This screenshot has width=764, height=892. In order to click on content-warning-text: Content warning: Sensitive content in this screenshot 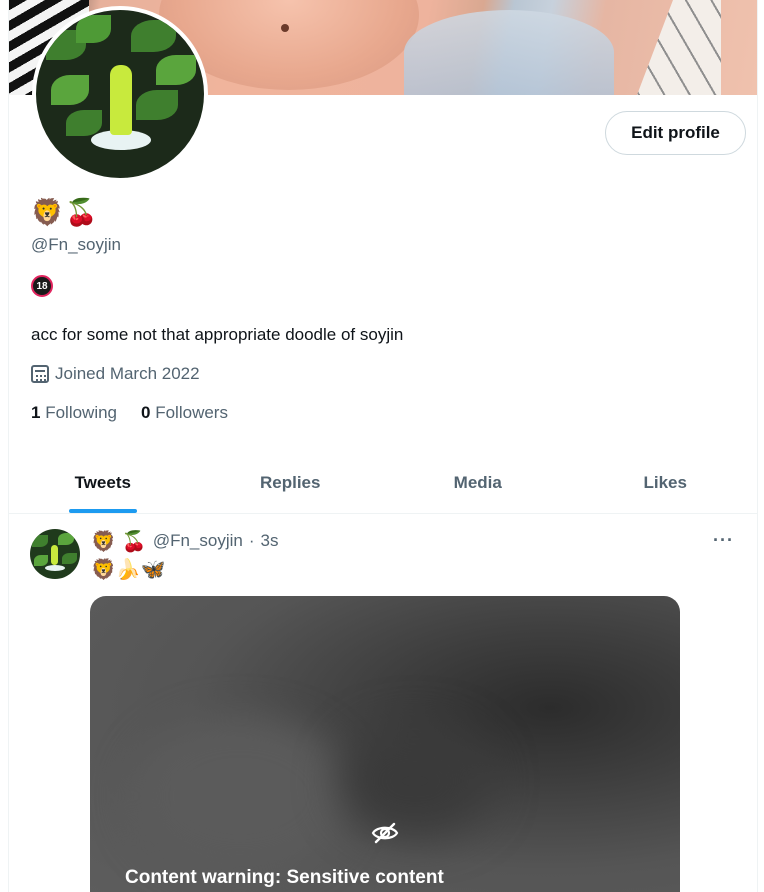, I will do `click(284, 877)`.